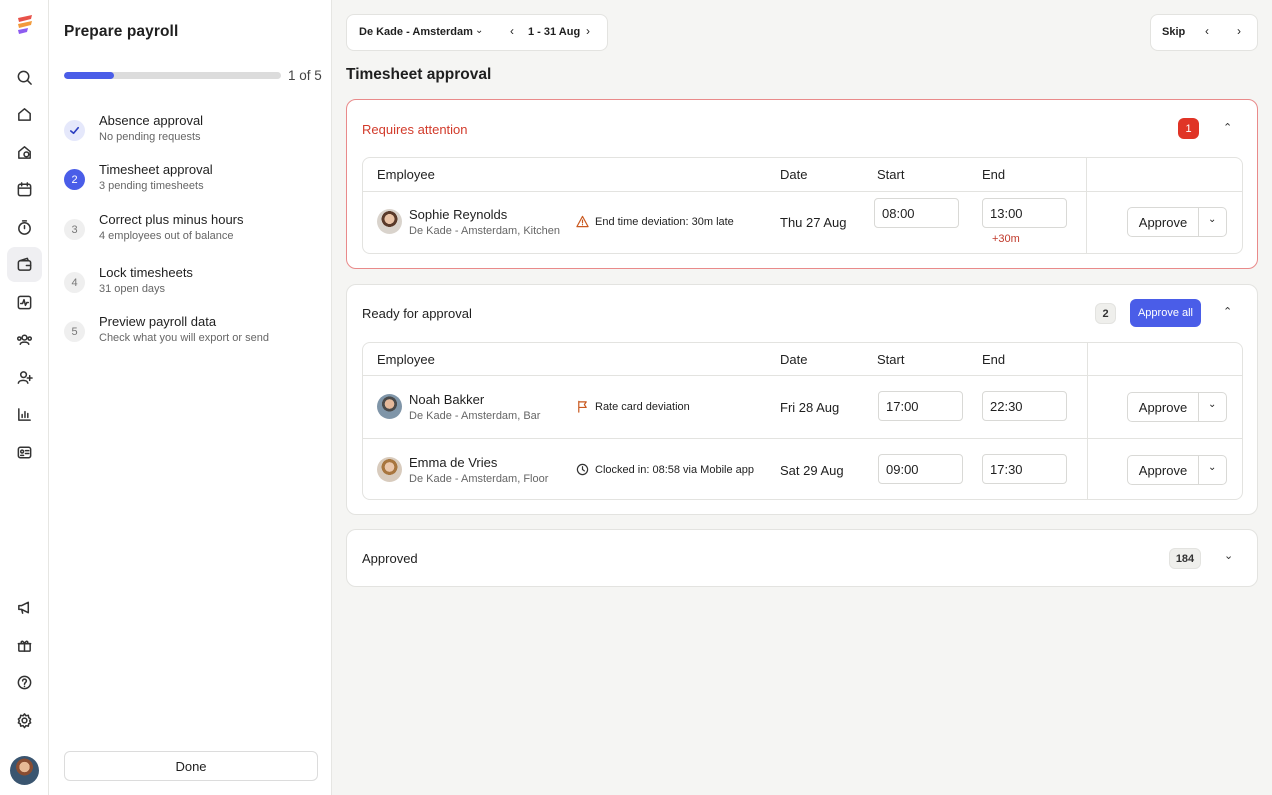 The height and width of the screenshot is (795, 1272). I want to click on skip-button: Skip, so click(1173, 32).